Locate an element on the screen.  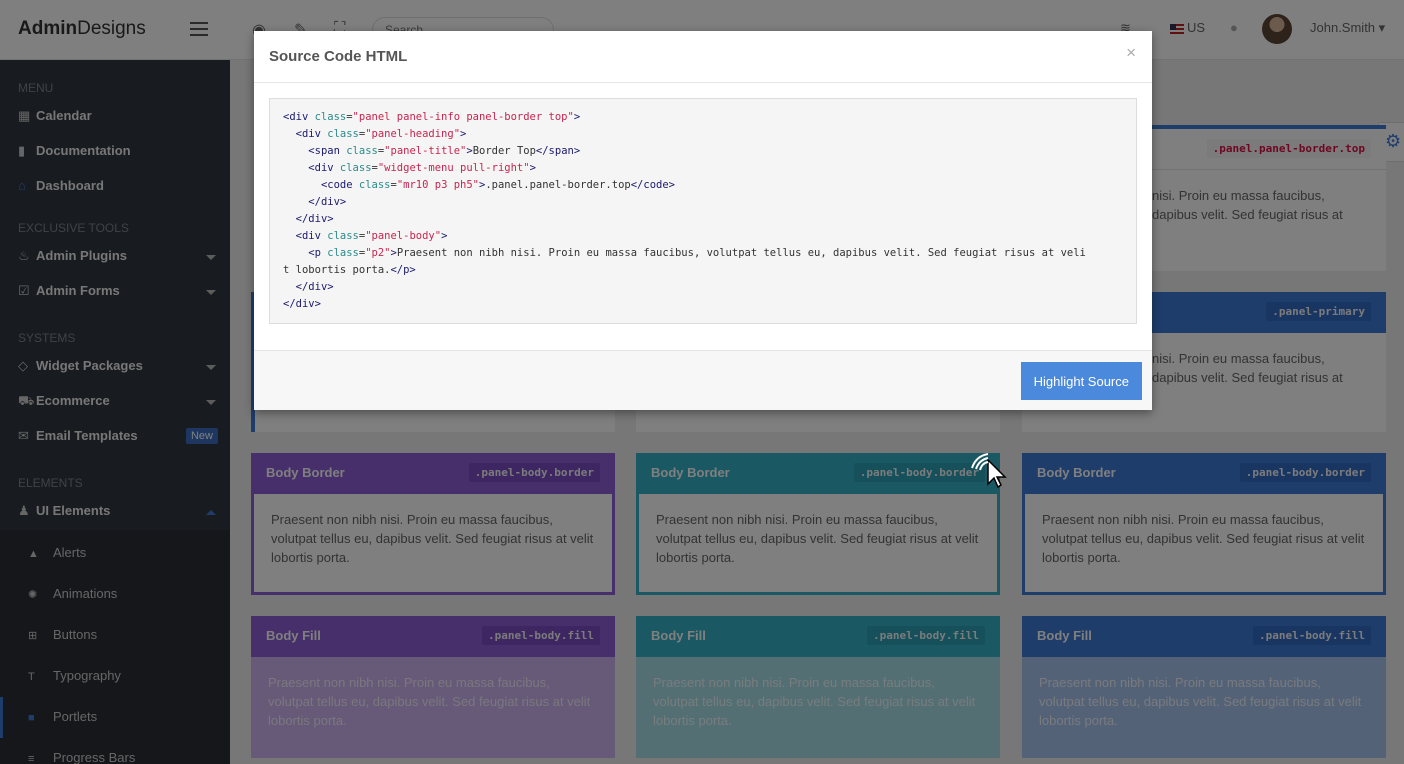
modal-header: Source Code HTML × is located at coordinates (703, 57).